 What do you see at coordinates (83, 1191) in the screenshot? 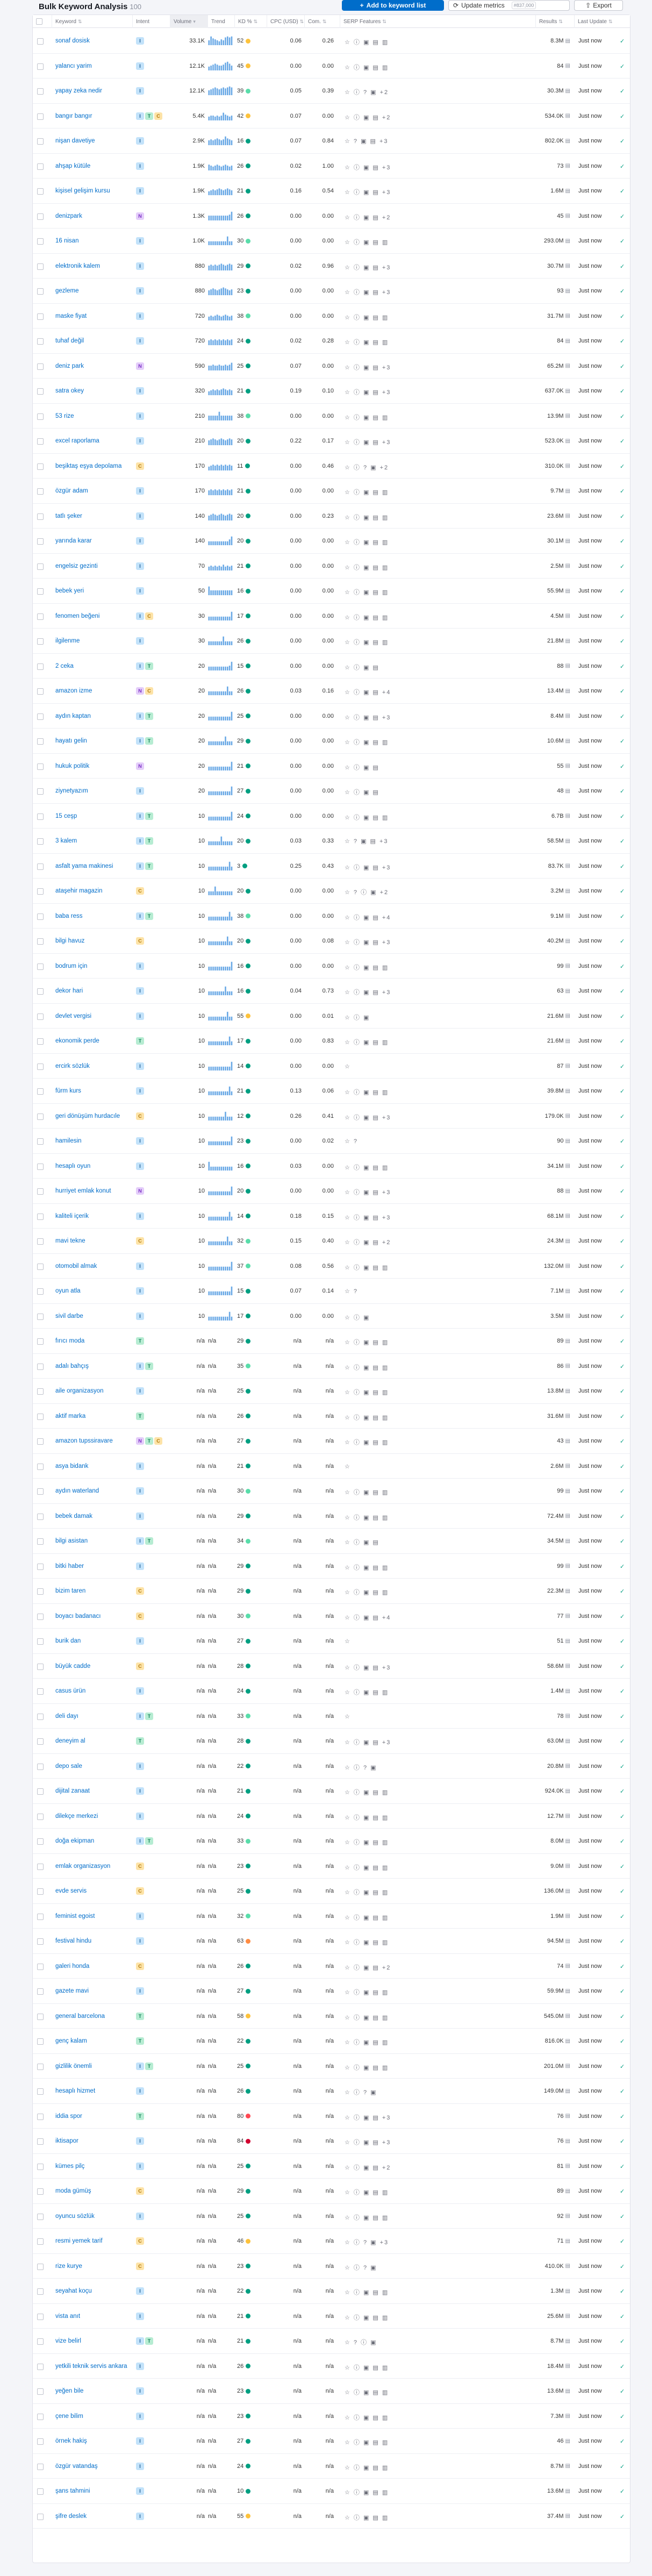
I see `keyword-link: hurriyet emlak konut` at bounding box center [83, 1191].